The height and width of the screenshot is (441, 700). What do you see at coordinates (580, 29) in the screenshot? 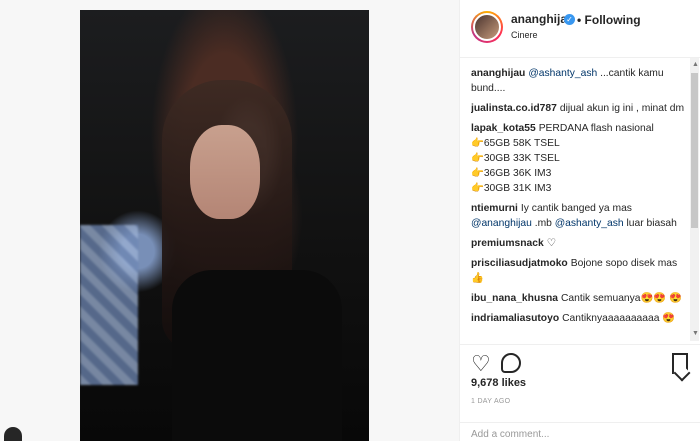
I see `post-header: ananghijau ✓ • Following Cinere` at bounding box center [580, 29].